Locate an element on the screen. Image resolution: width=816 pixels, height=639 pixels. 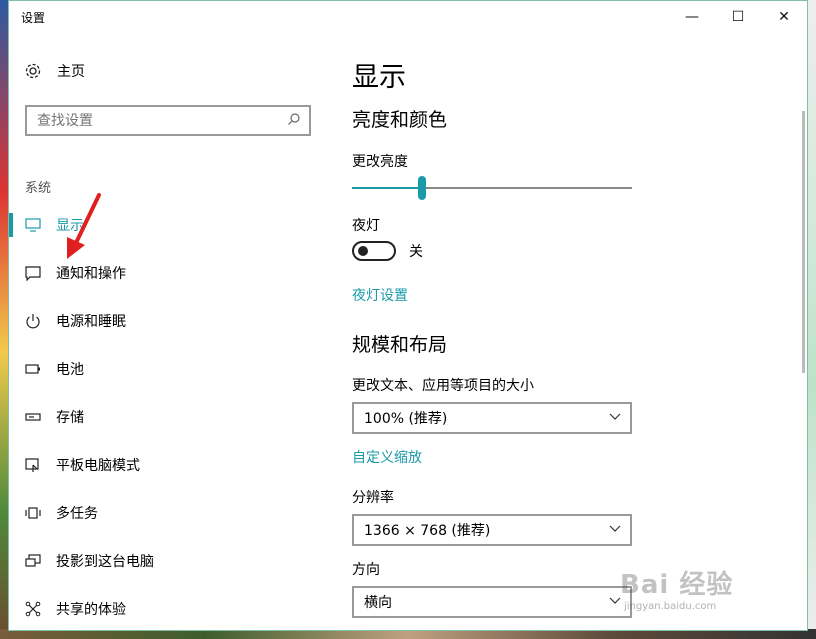
minimize-button: — is located at coordinates (692, 17).